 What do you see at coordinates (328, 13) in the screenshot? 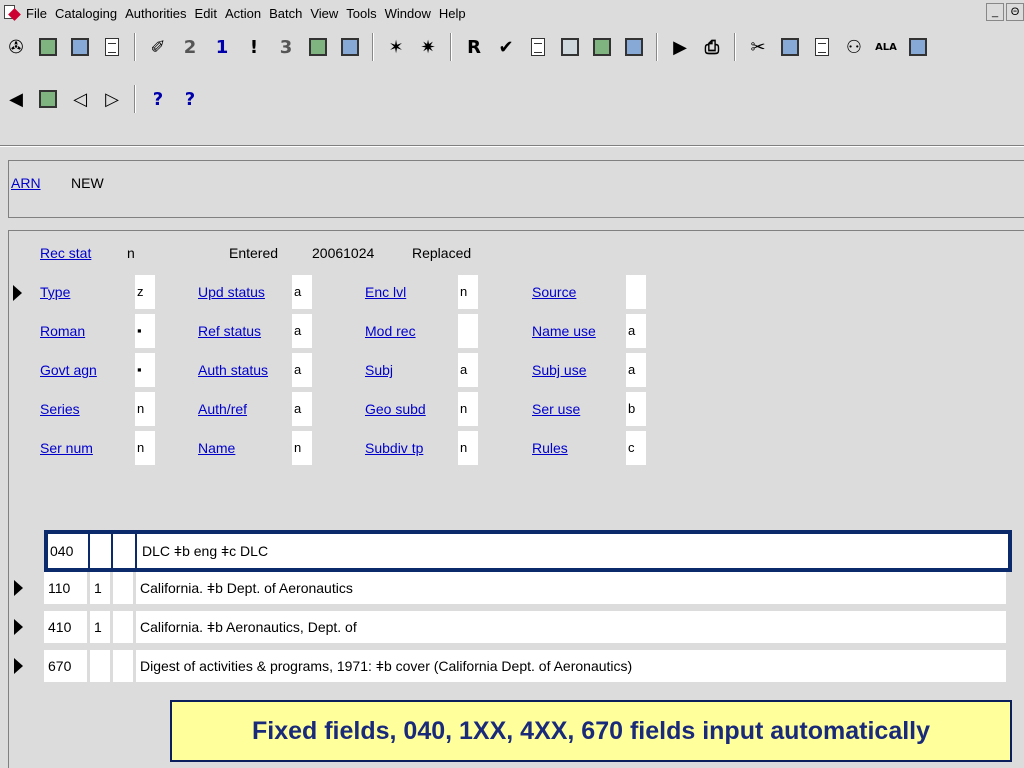
I see `menu-view: View` at bounding box center [328, 13].